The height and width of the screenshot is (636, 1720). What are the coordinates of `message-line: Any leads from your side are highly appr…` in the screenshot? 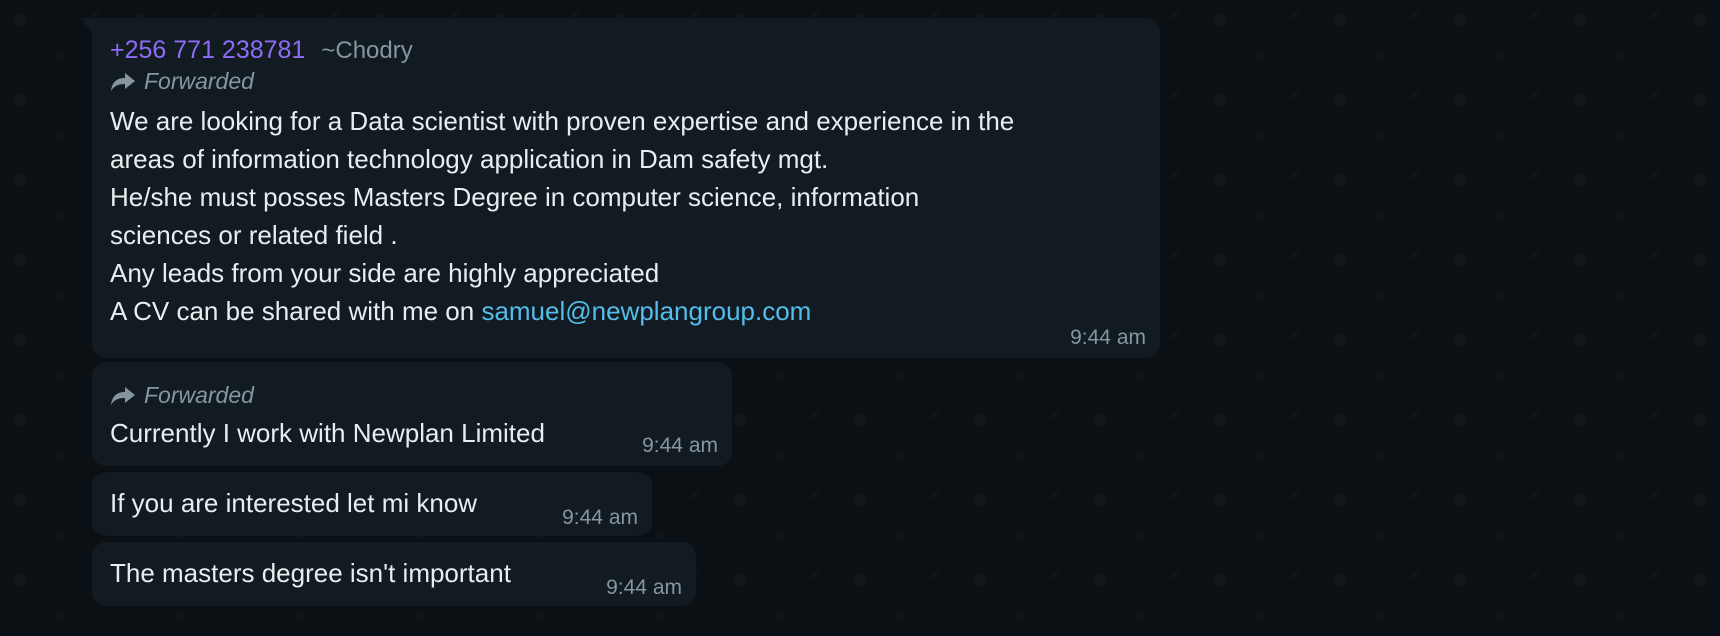 It's located at (385, 273).